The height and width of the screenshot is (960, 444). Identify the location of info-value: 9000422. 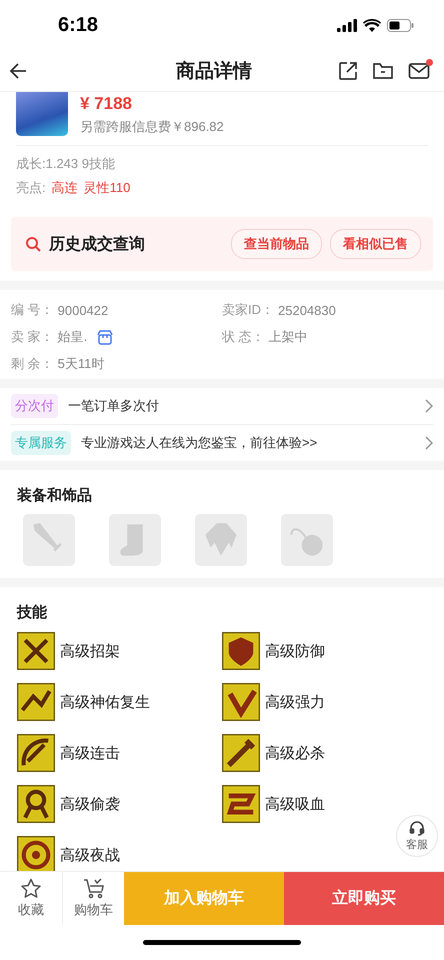
(83, 310).